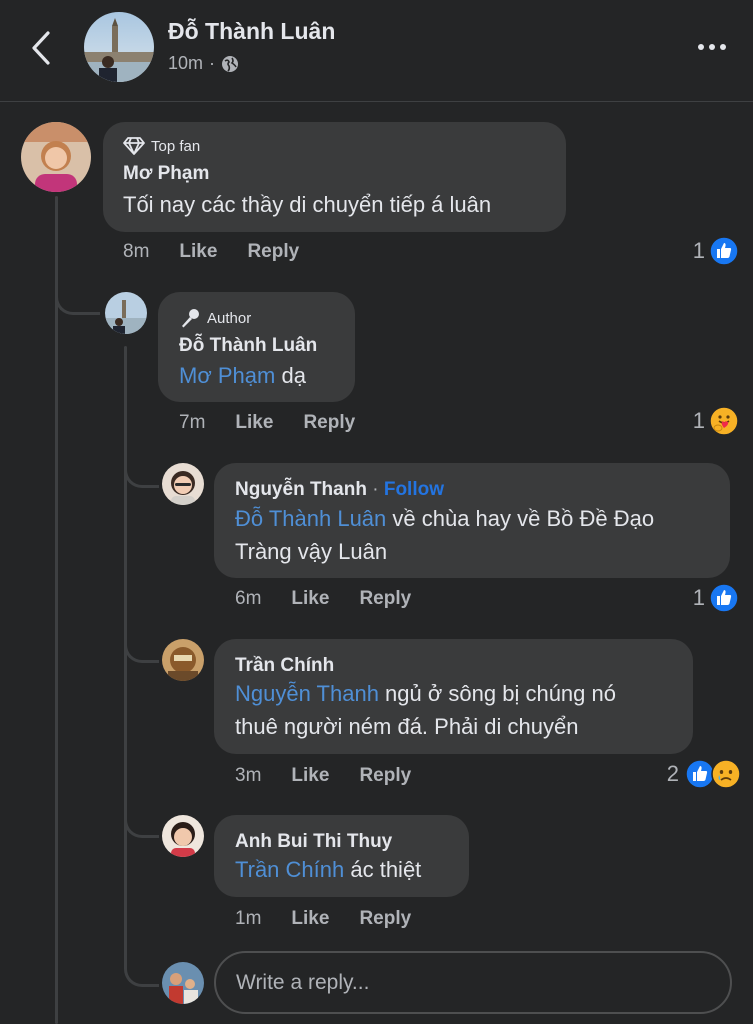  I want to click on post-time: 10m, so click(186, 63).